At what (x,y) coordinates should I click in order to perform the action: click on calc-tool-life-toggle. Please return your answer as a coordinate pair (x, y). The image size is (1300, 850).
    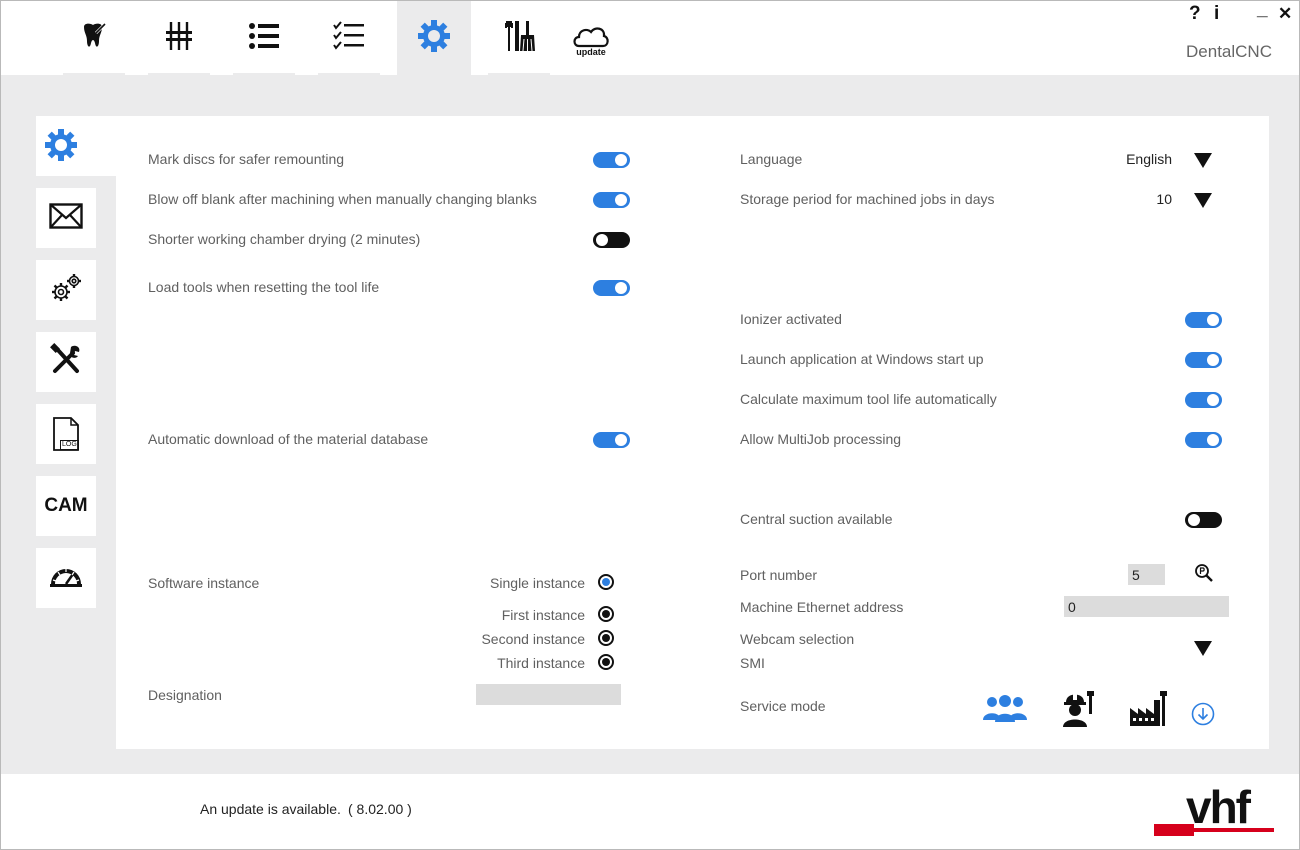
    Looking at the image, I should click on (1203, 400).